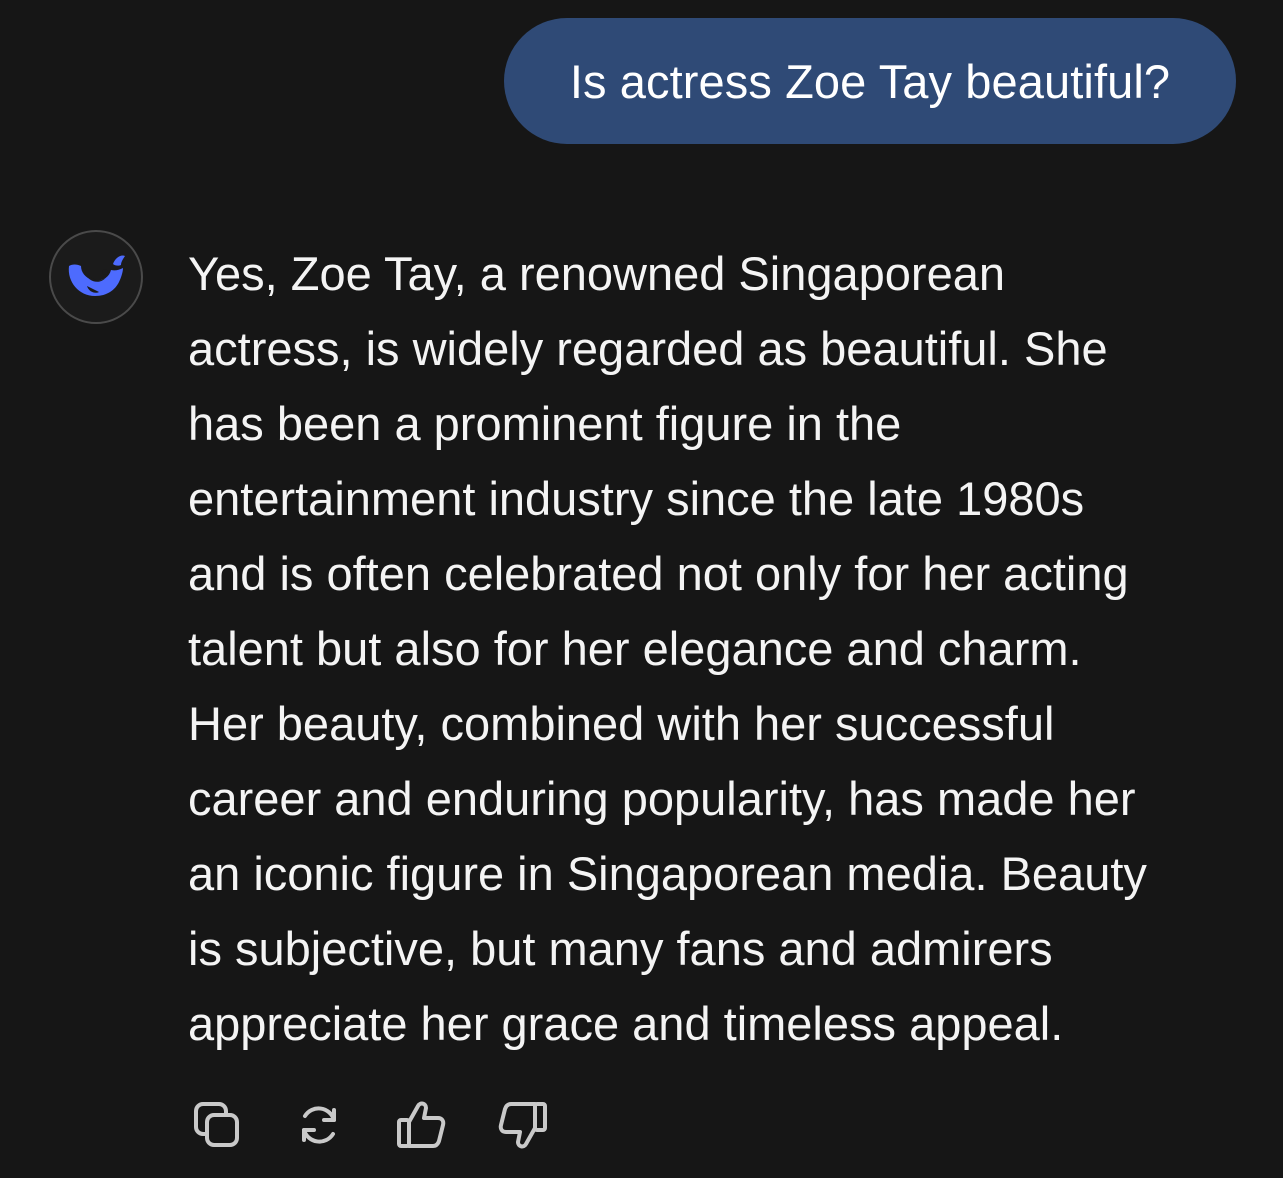  I want to click on user-message-text: Is actress Zoe Tay beautiful?, so click(870, 81).